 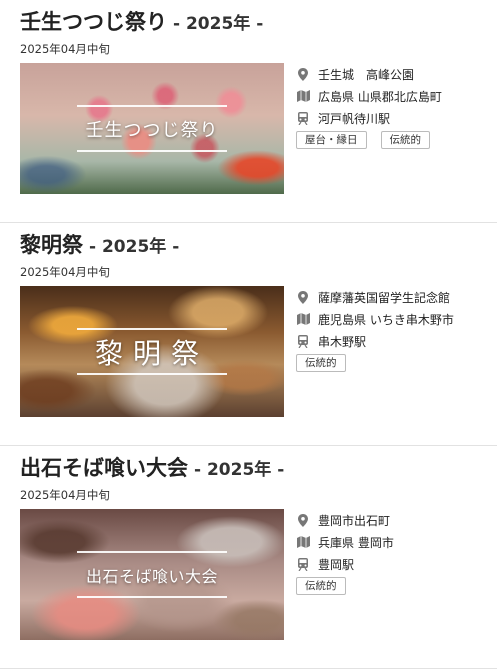 What do you see at coordinates (354, 118) in the screenshot?
I see `station-text: 河戸帆待川駅` at bounding box center [354, 118].